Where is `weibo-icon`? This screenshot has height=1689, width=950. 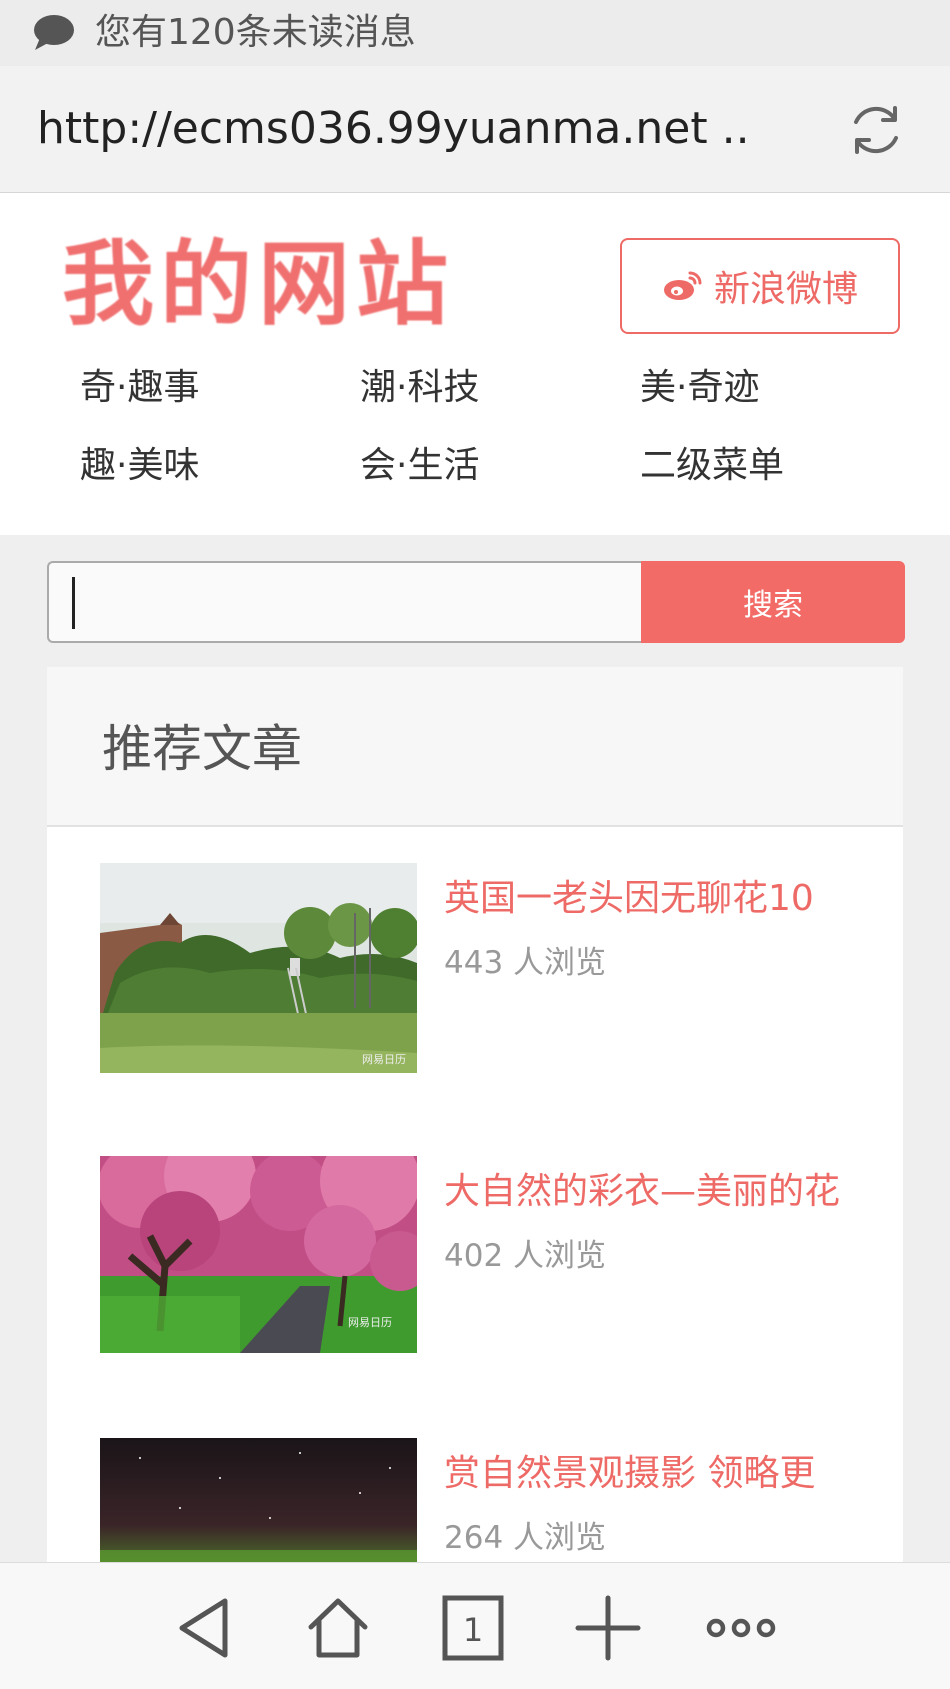
weibo-icon is located at coordinates (682, 285).